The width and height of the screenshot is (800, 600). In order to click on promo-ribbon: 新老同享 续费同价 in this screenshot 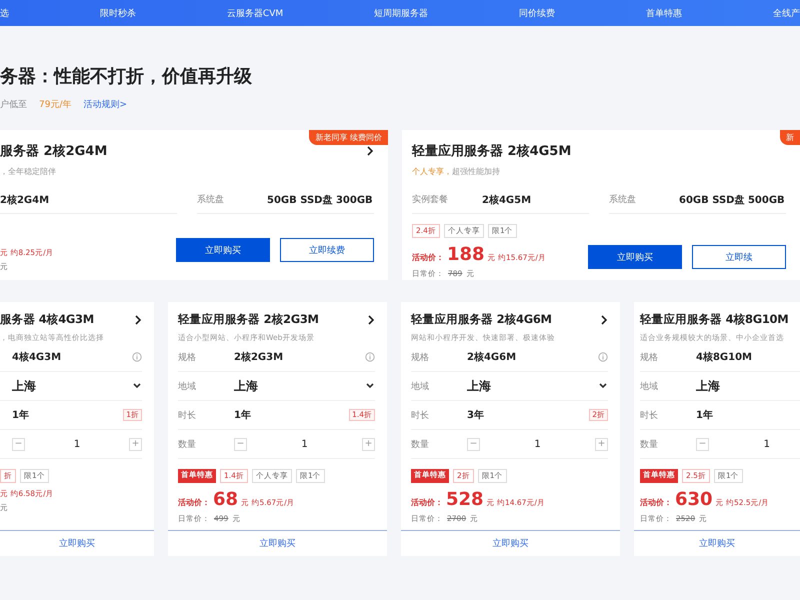, I will do `click(348, 137)`.